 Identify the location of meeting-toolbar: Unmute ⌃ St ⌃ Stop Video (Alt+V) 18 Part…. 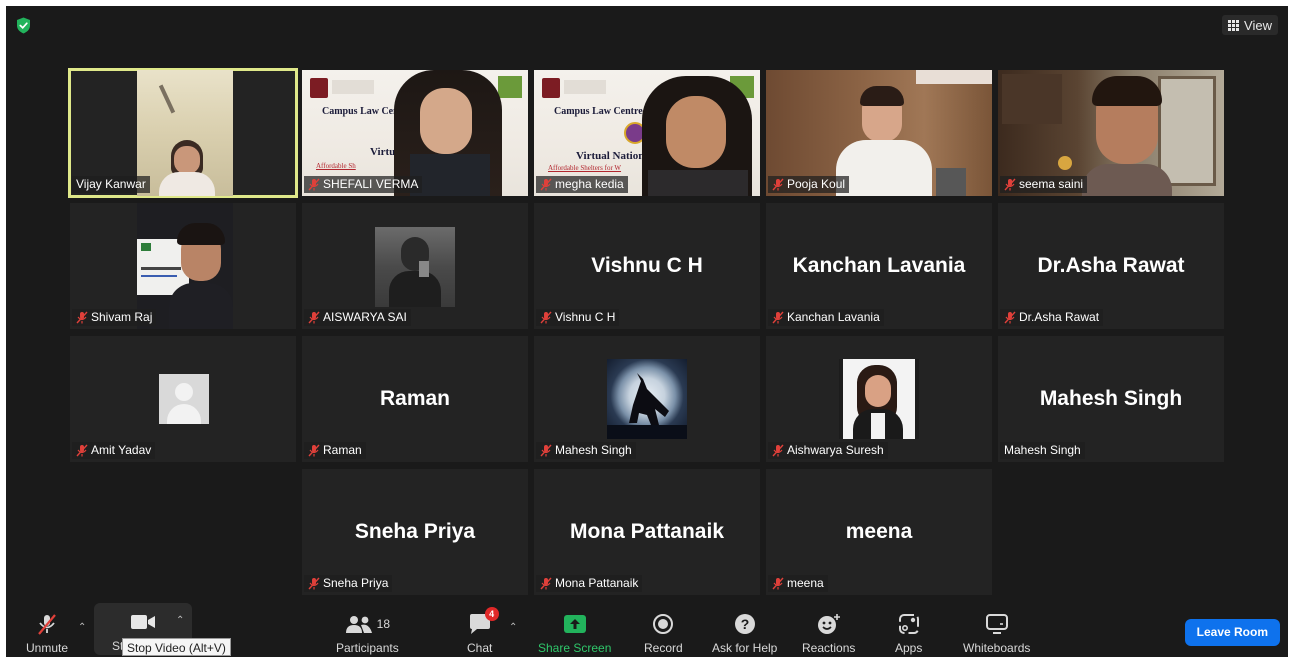
(647, 630).